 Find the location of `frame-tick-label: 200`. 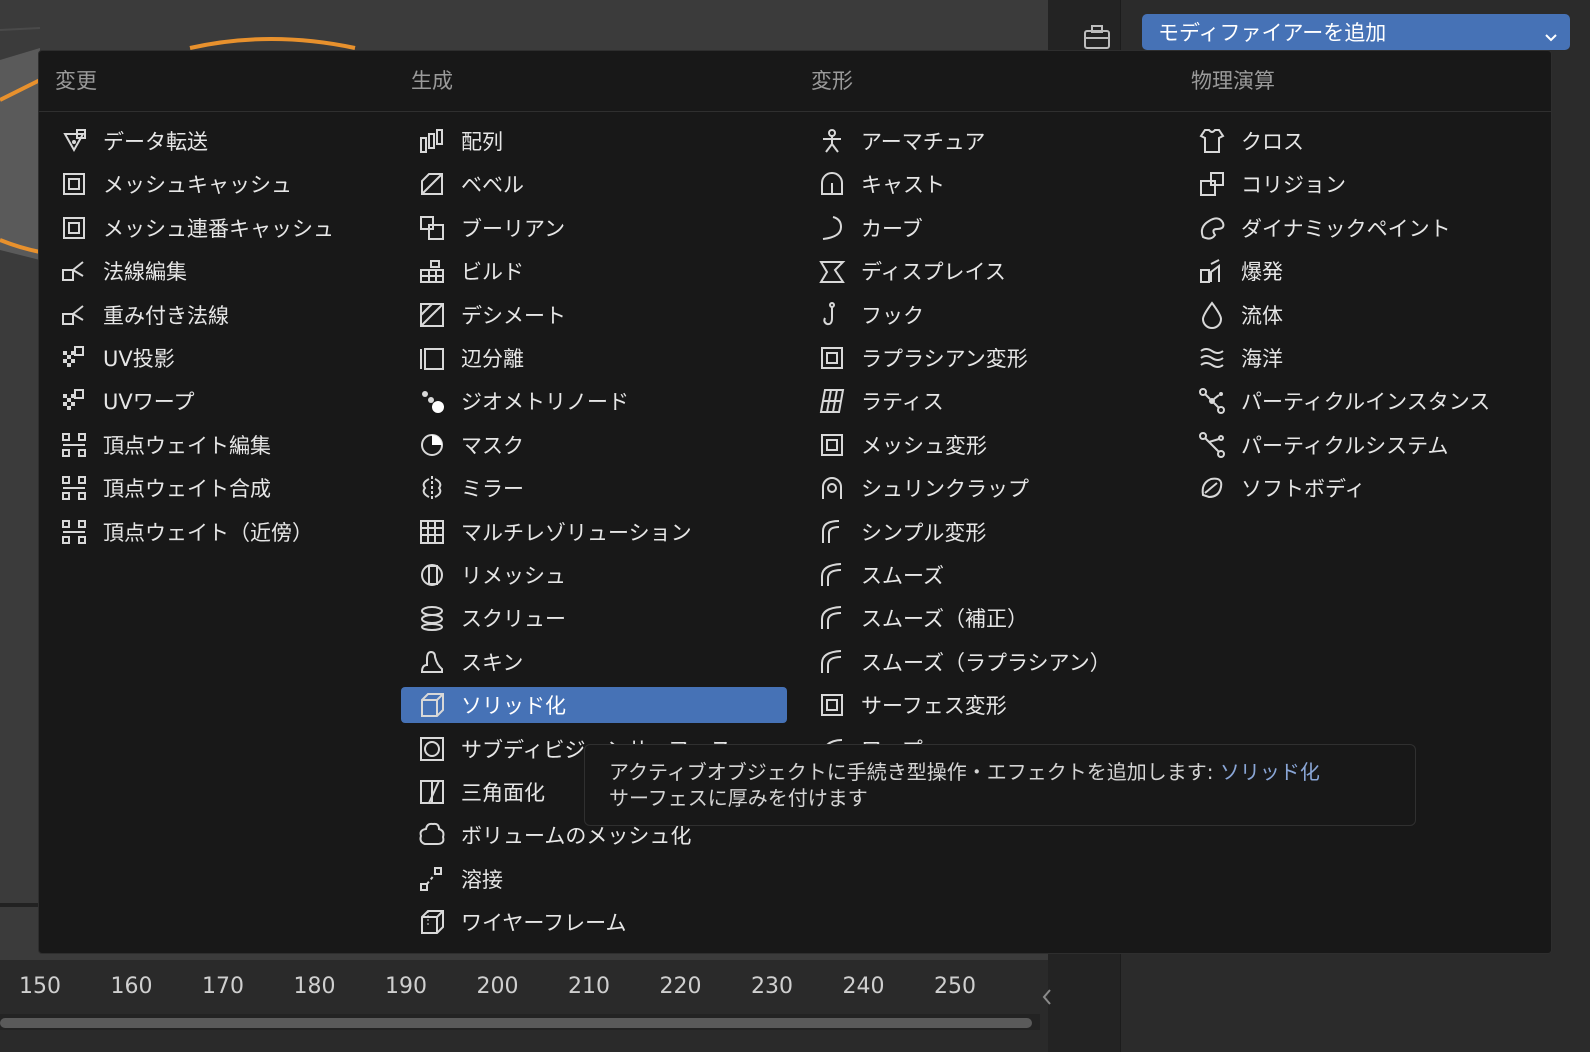

frame-tick-label: 200 is located at coordinates (497, 986).